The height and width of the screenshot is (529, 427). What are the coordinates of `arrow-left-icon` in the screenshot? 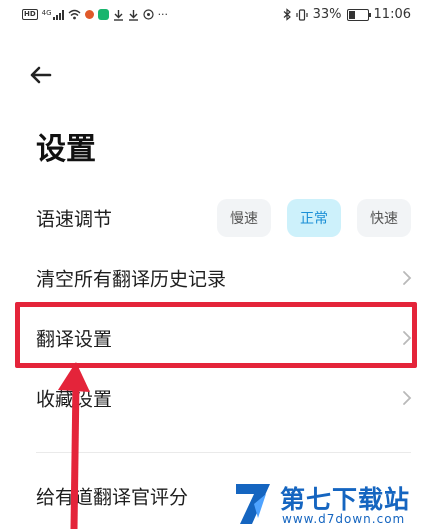 It's located at (41, 75).